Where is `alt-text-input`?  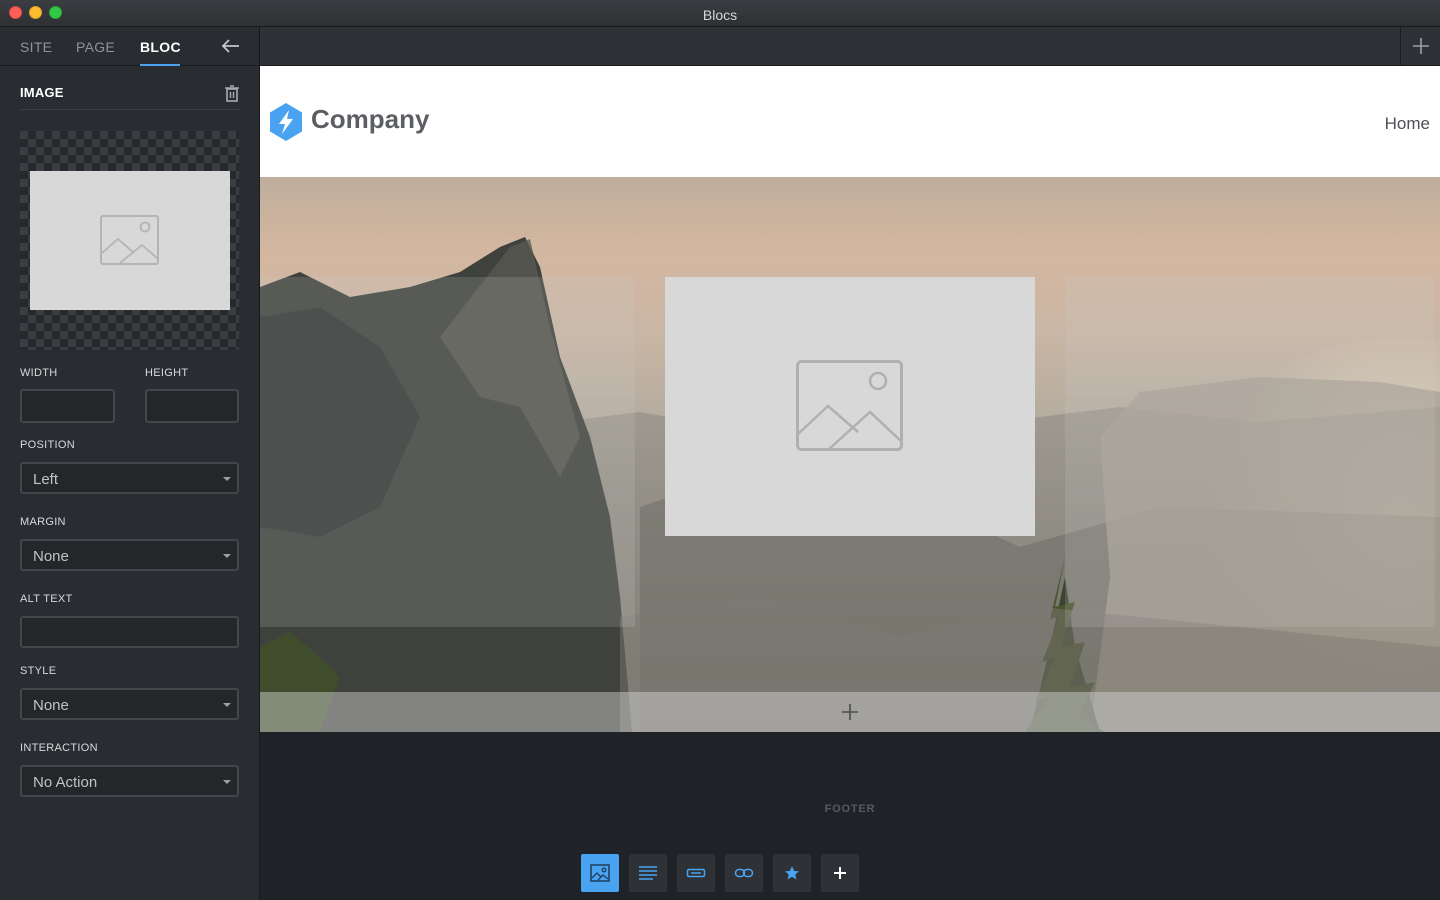 alt-text-input is located at coordinates (129, 632).